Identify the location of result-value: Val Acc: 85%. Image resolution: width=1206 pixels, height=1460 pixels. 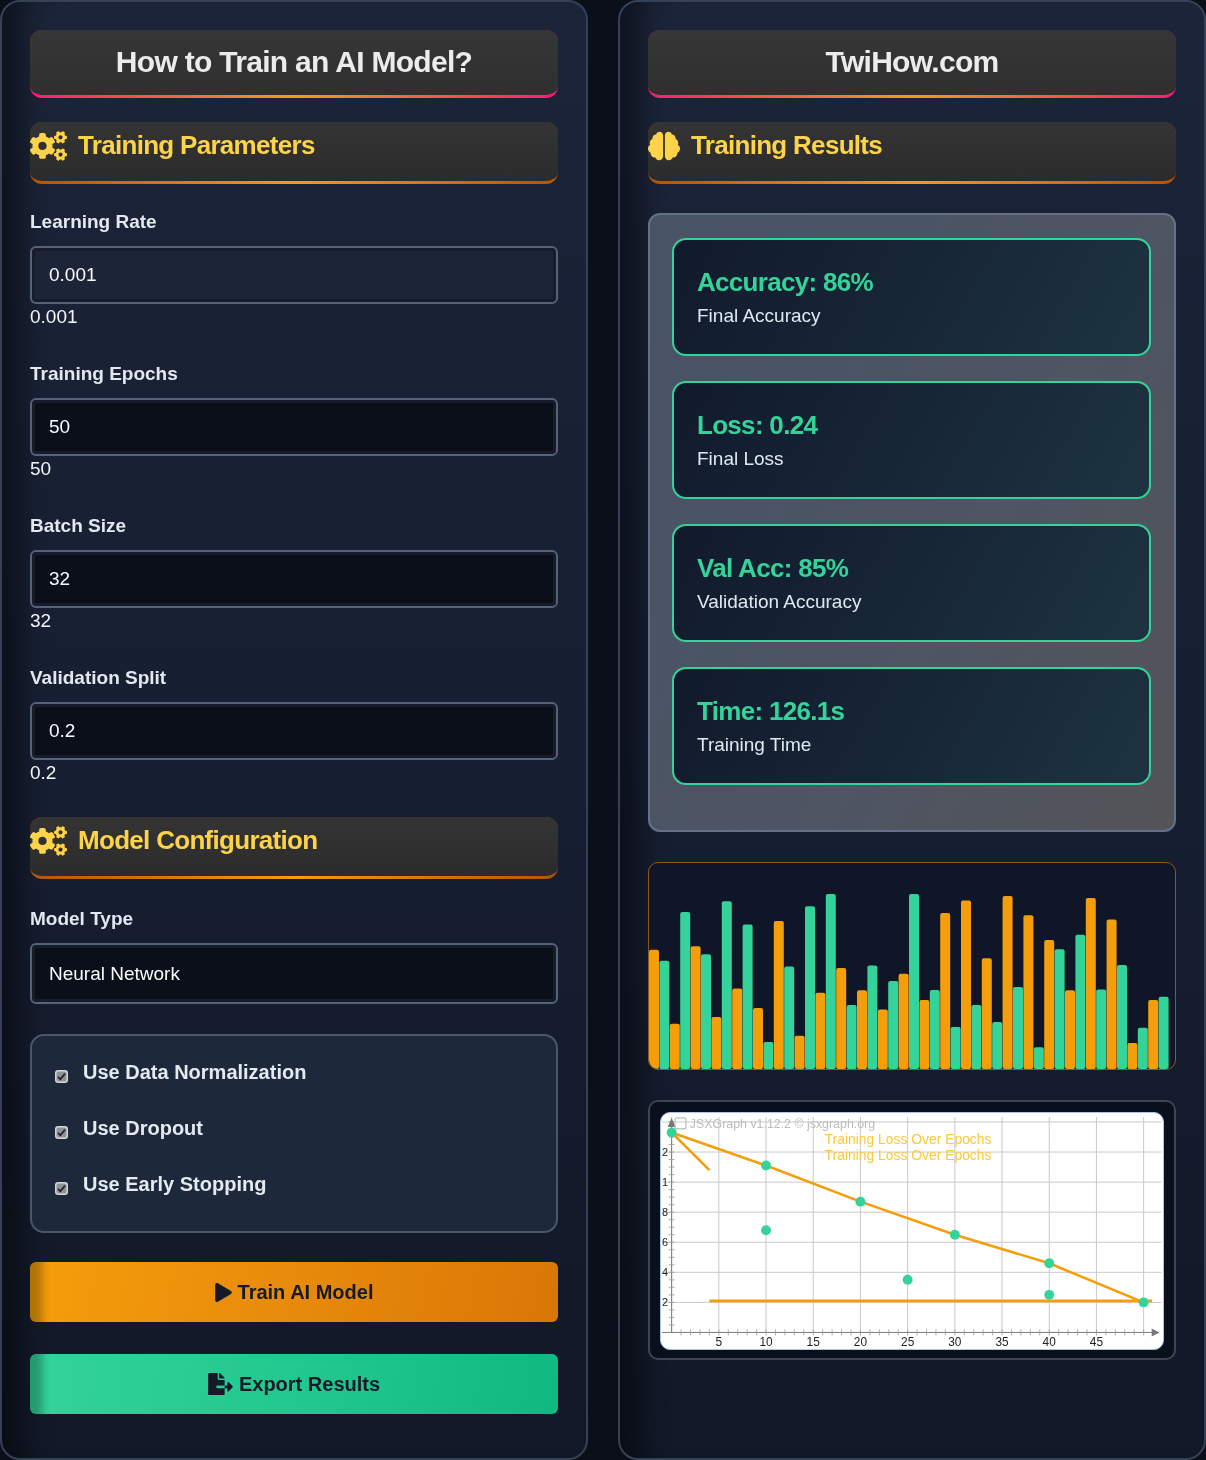
(773, 568).